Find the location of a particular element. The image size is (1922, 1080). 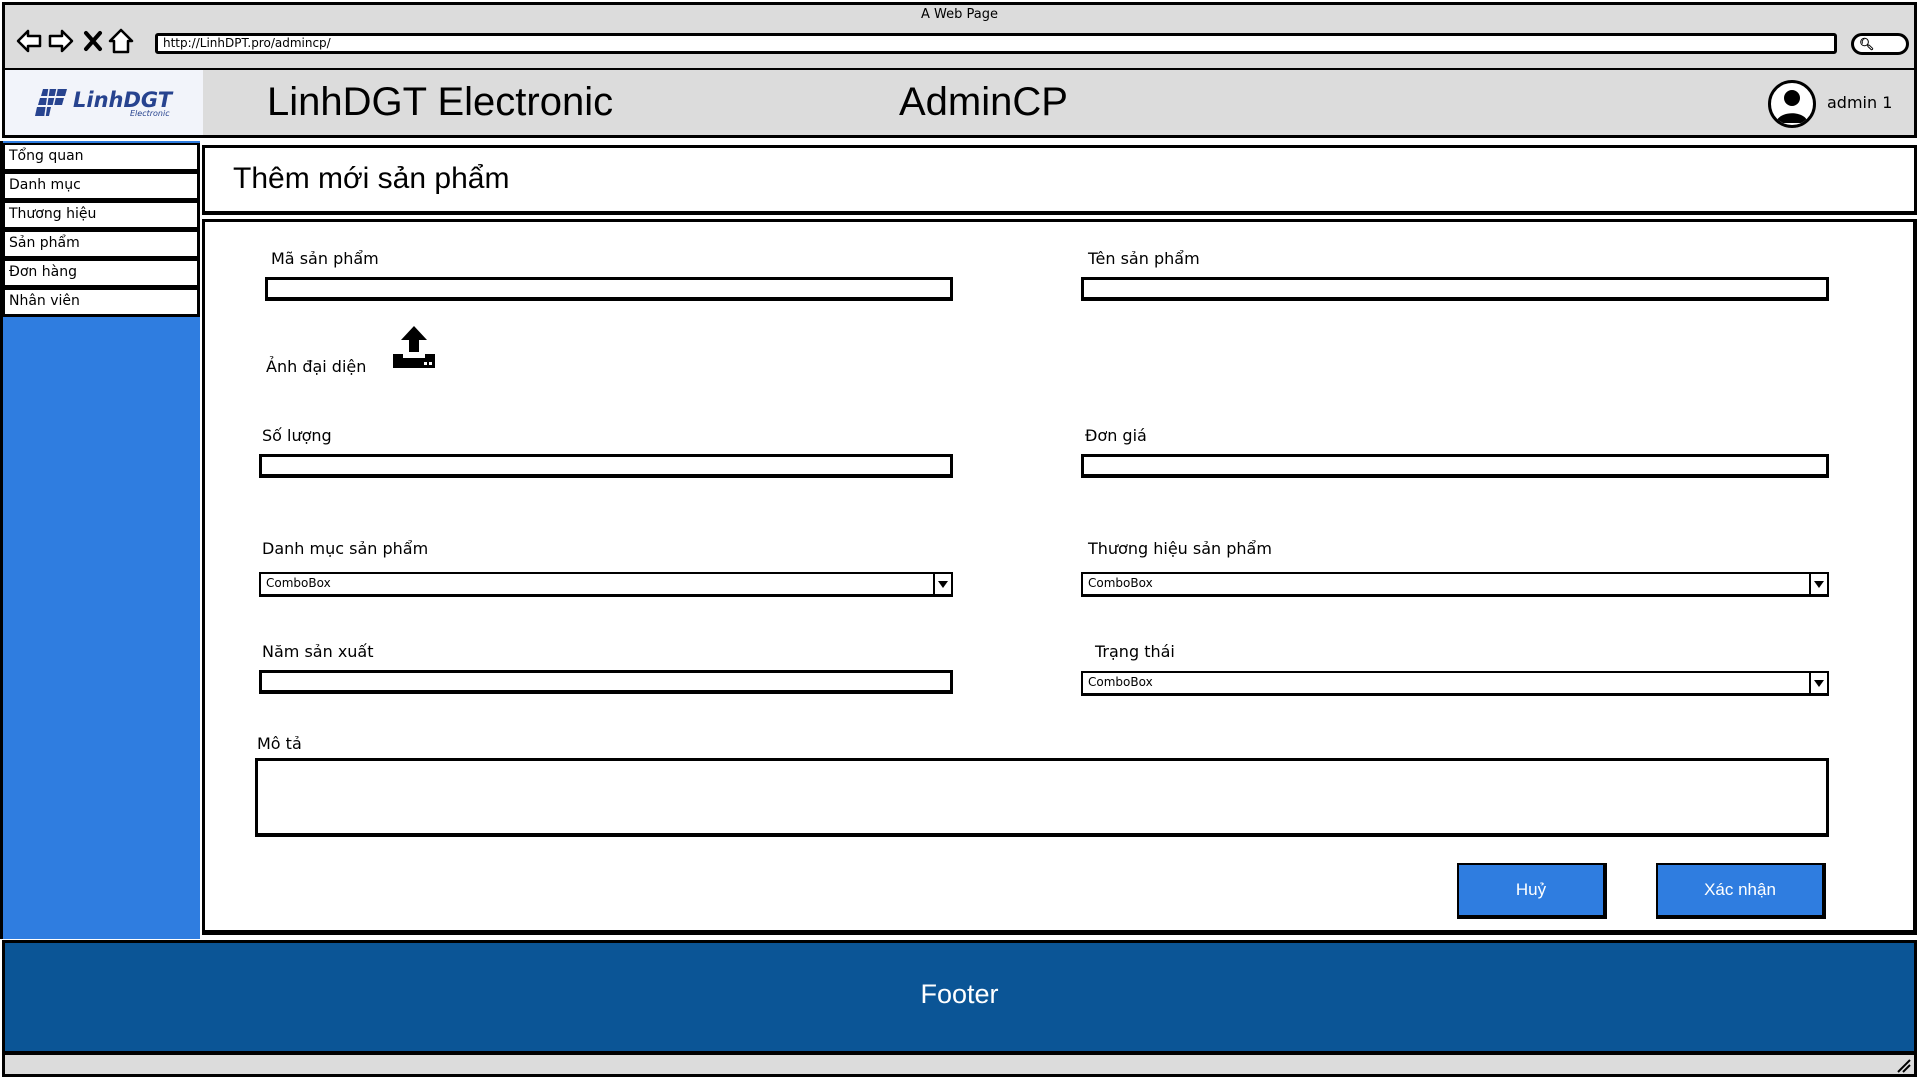

year-label: Năm sản xuất is located at coordinates (318, 651).